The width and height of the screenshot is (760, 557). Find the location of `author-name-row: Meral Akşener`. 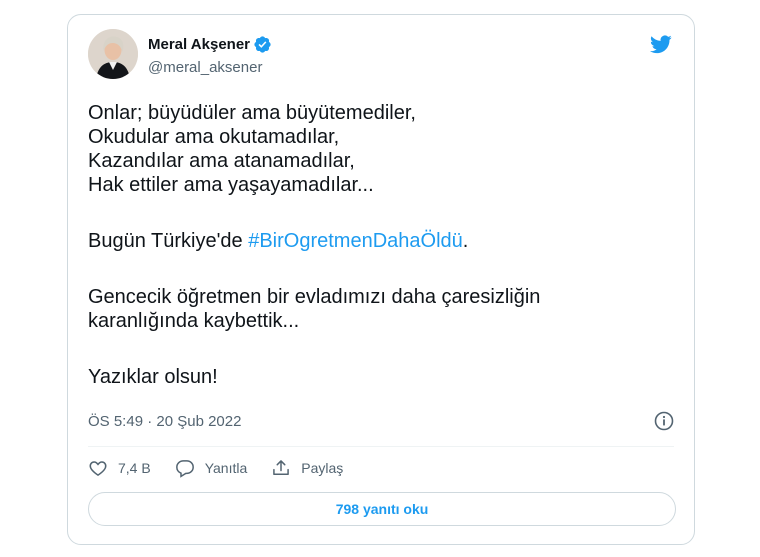

author-name-row: Meral Akşener is located at coordinates (210, 44).